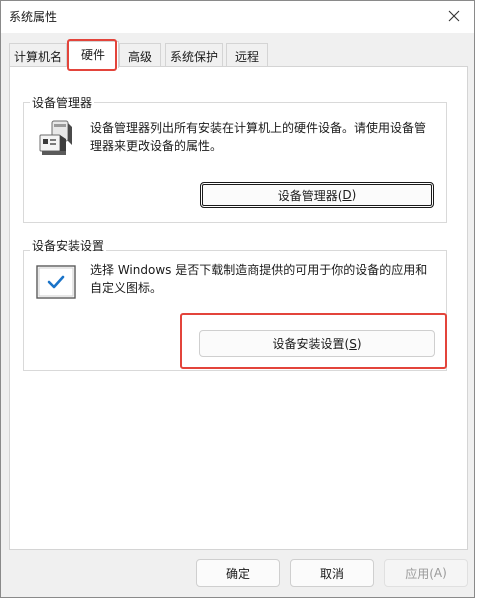  I want to click on close-icon, so click(454, 16).